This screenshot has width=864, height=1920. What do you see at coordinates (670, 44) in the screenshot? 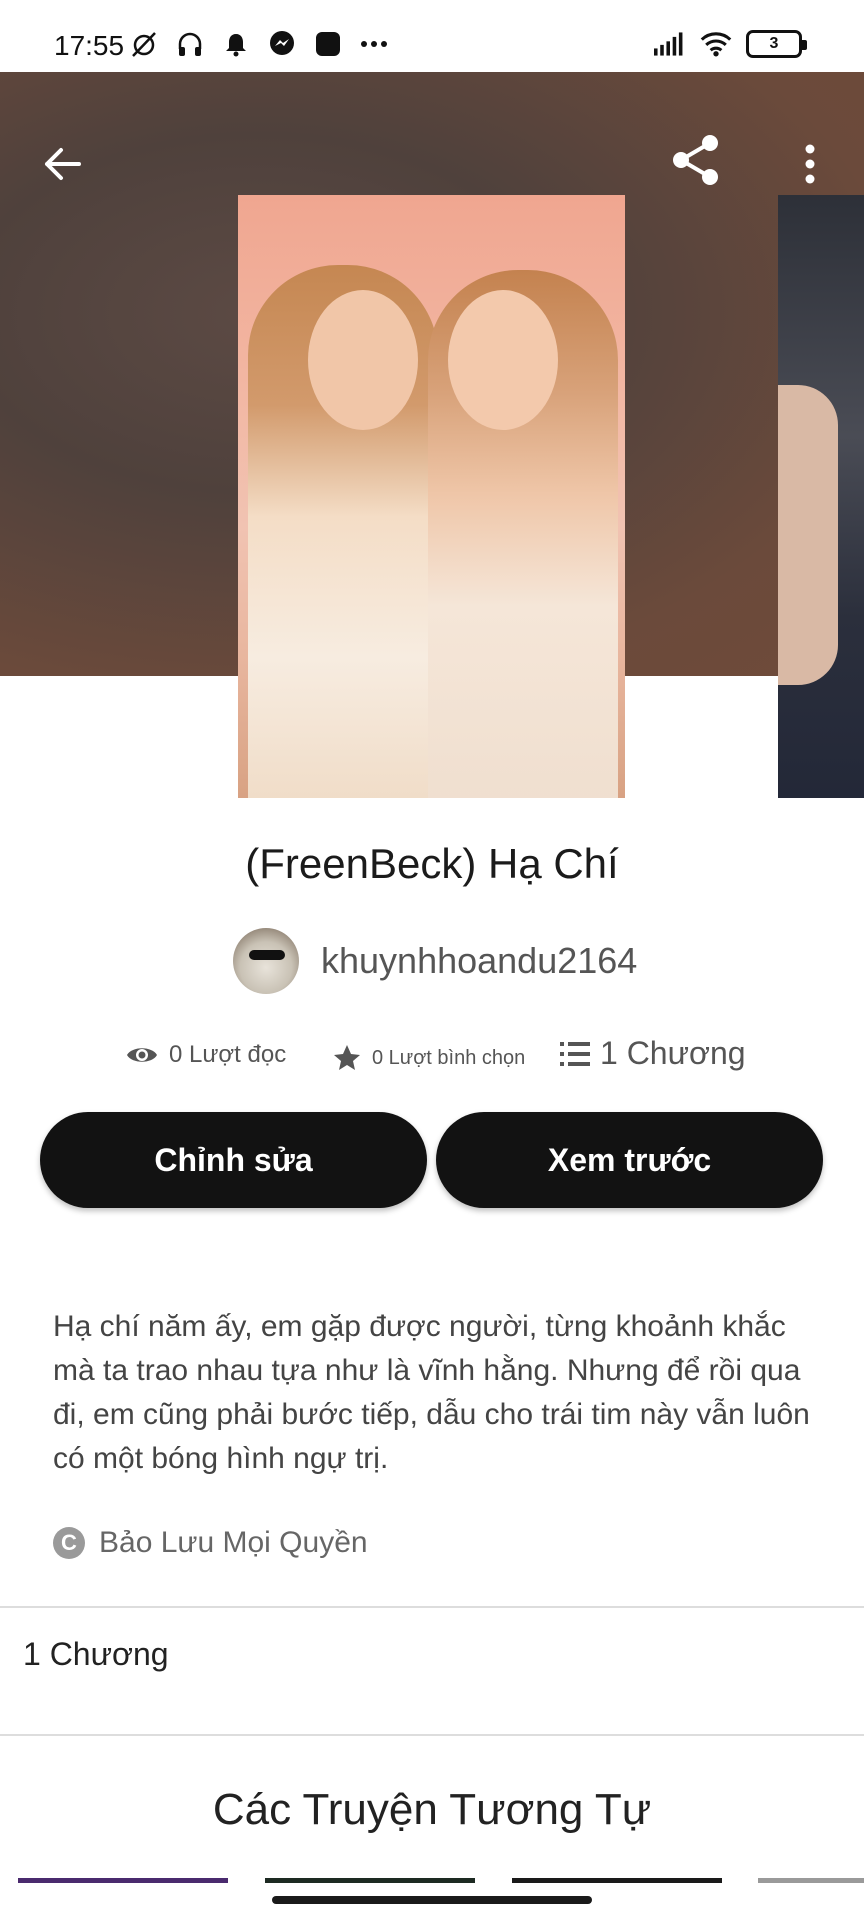
I see `signal-icon` at bounding box center [670, 44].